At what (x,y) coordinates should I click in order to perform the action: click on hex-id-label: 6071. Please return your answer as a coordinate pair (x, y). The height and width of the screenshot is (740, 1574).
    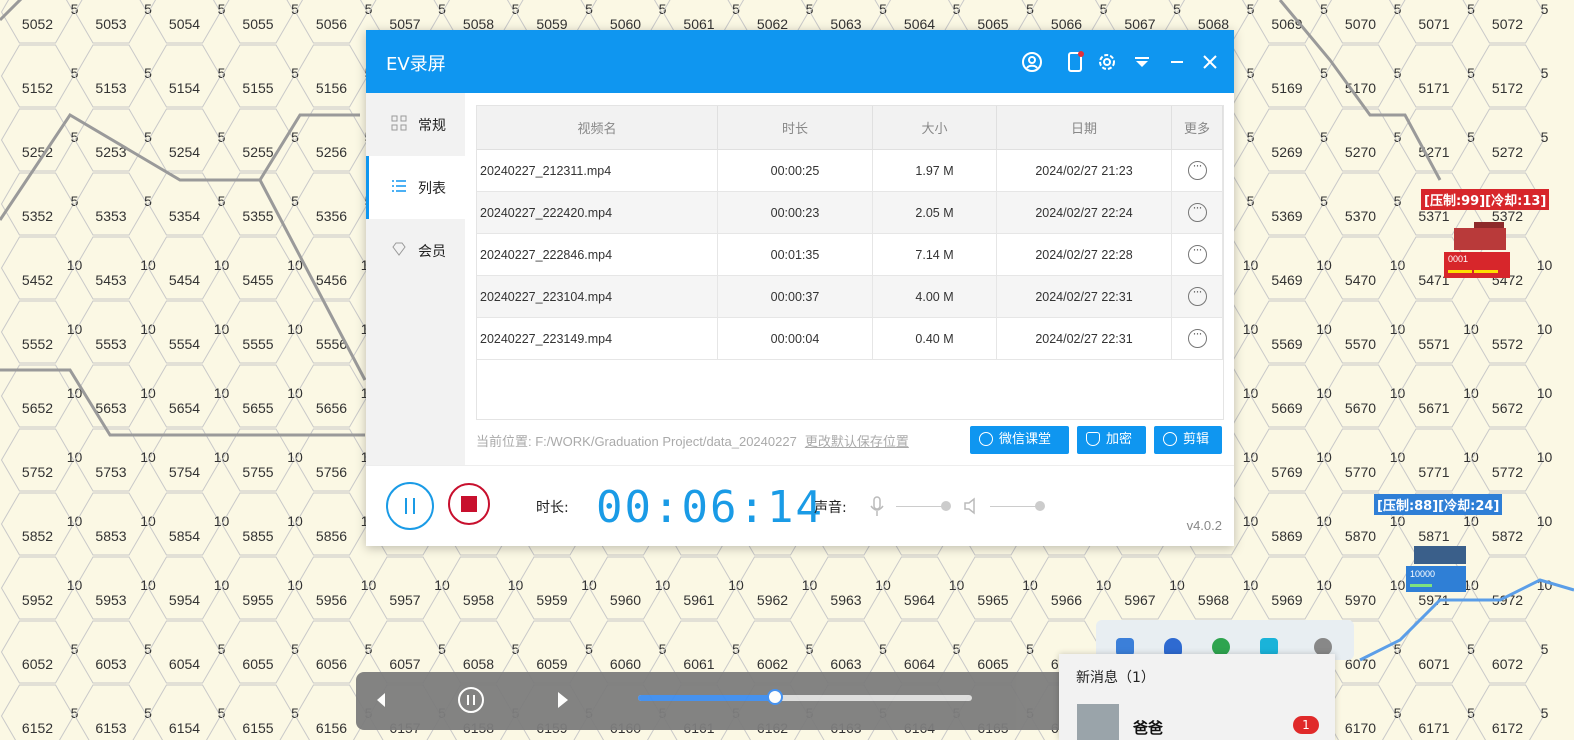
    Looking at the image, I should click on (1433, 664).